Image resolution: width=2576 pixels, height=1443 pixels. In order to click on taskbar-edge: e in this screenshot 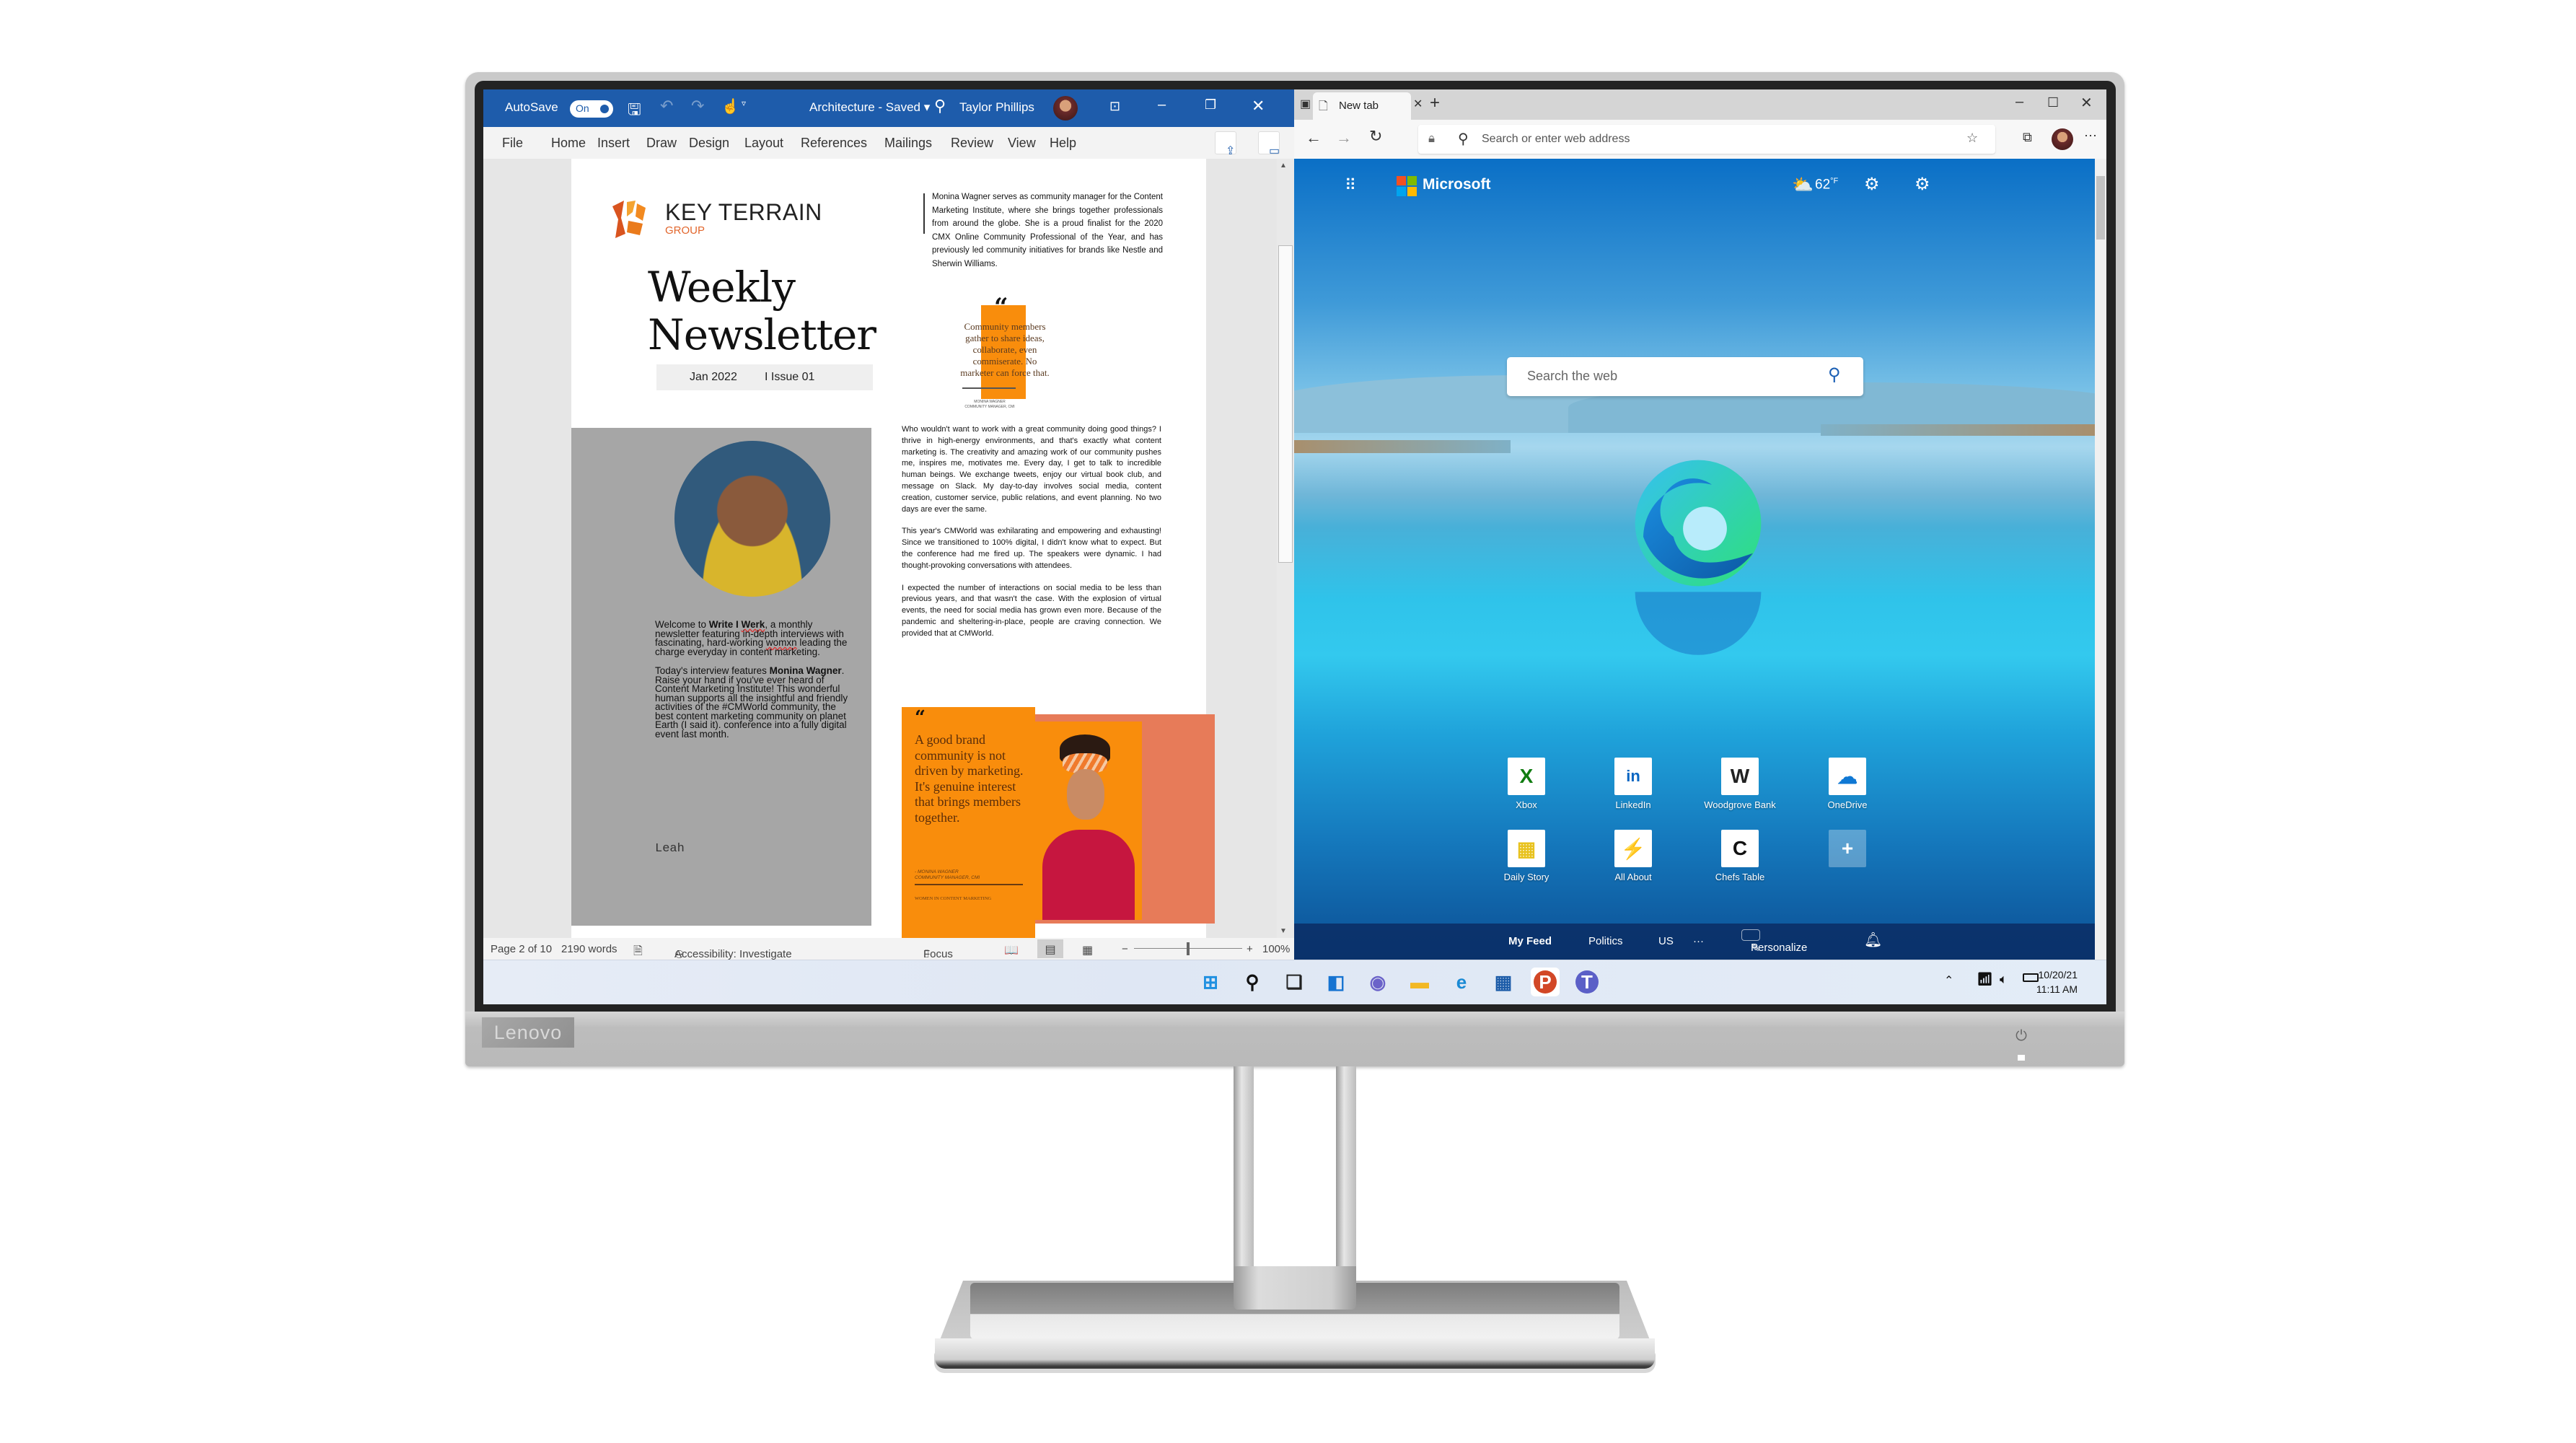, I will do `click(1461, 982)`.